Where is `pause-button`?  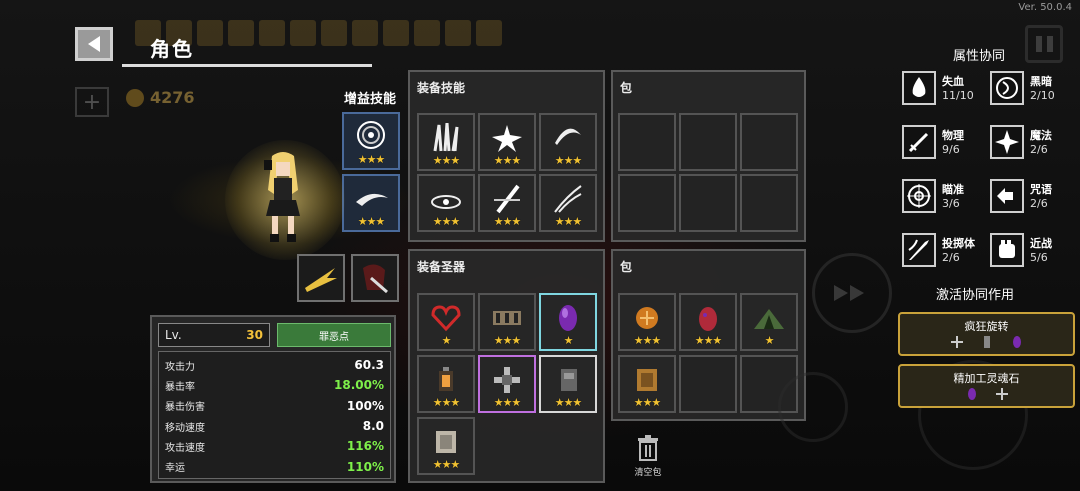
pause-button is located at coordinates (1044, 44).